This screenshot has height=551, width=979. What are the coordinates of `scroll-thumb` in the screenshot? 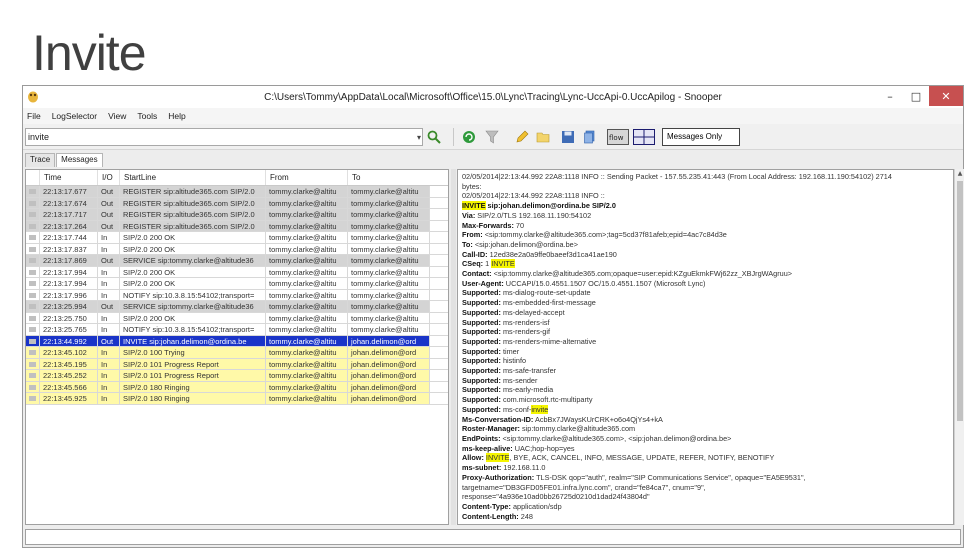 It's located at (960, 301).